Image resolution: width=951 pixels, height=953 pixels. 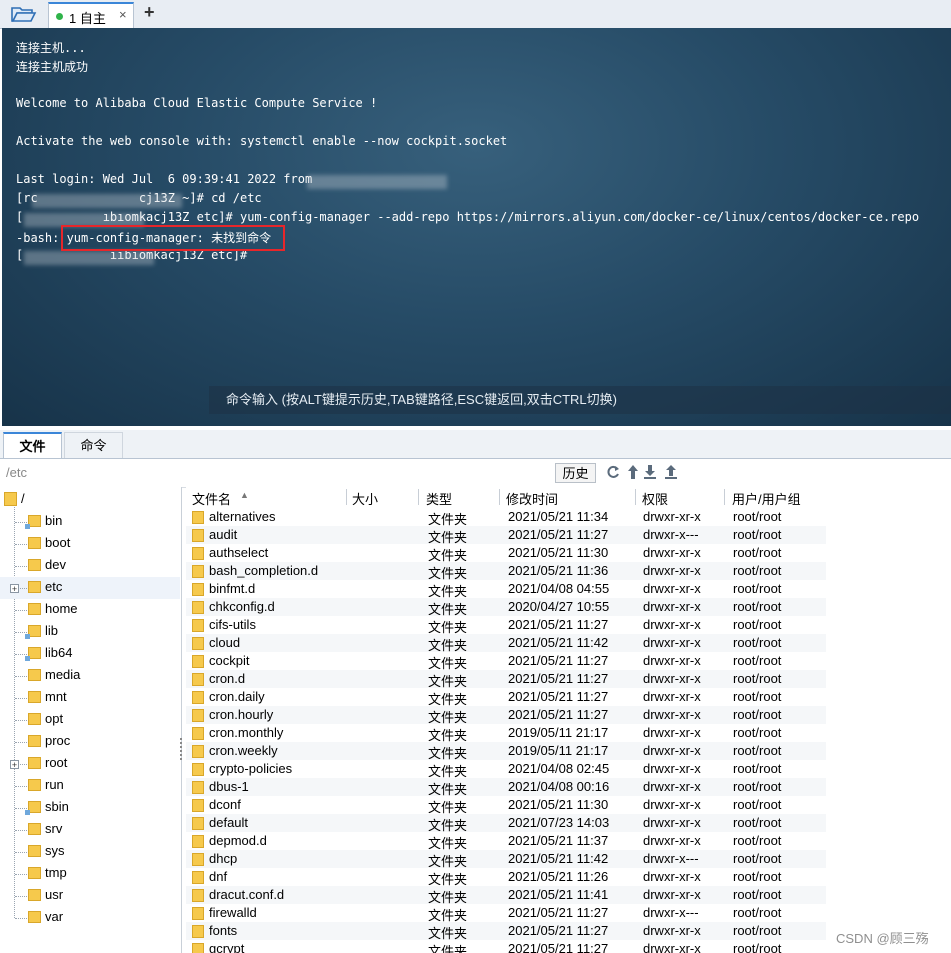 I want to click on file-modified: 2021/05/21 11:36, so click(x=558, y=570).